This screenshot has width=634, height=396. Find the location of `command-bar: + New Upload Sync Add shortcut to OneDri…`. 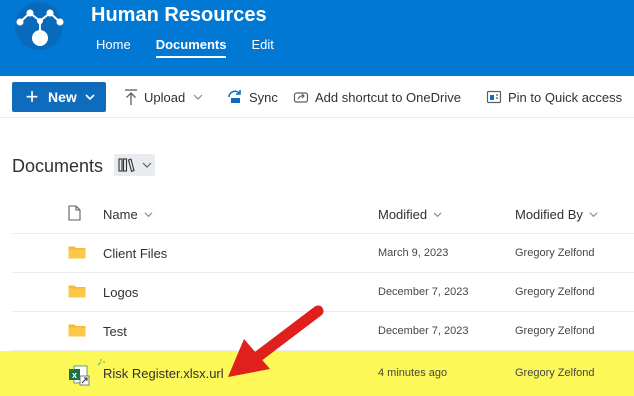

command-bar: + New Upload Sync Add shortcut to OneDri… is located at coordinates (317, 97).